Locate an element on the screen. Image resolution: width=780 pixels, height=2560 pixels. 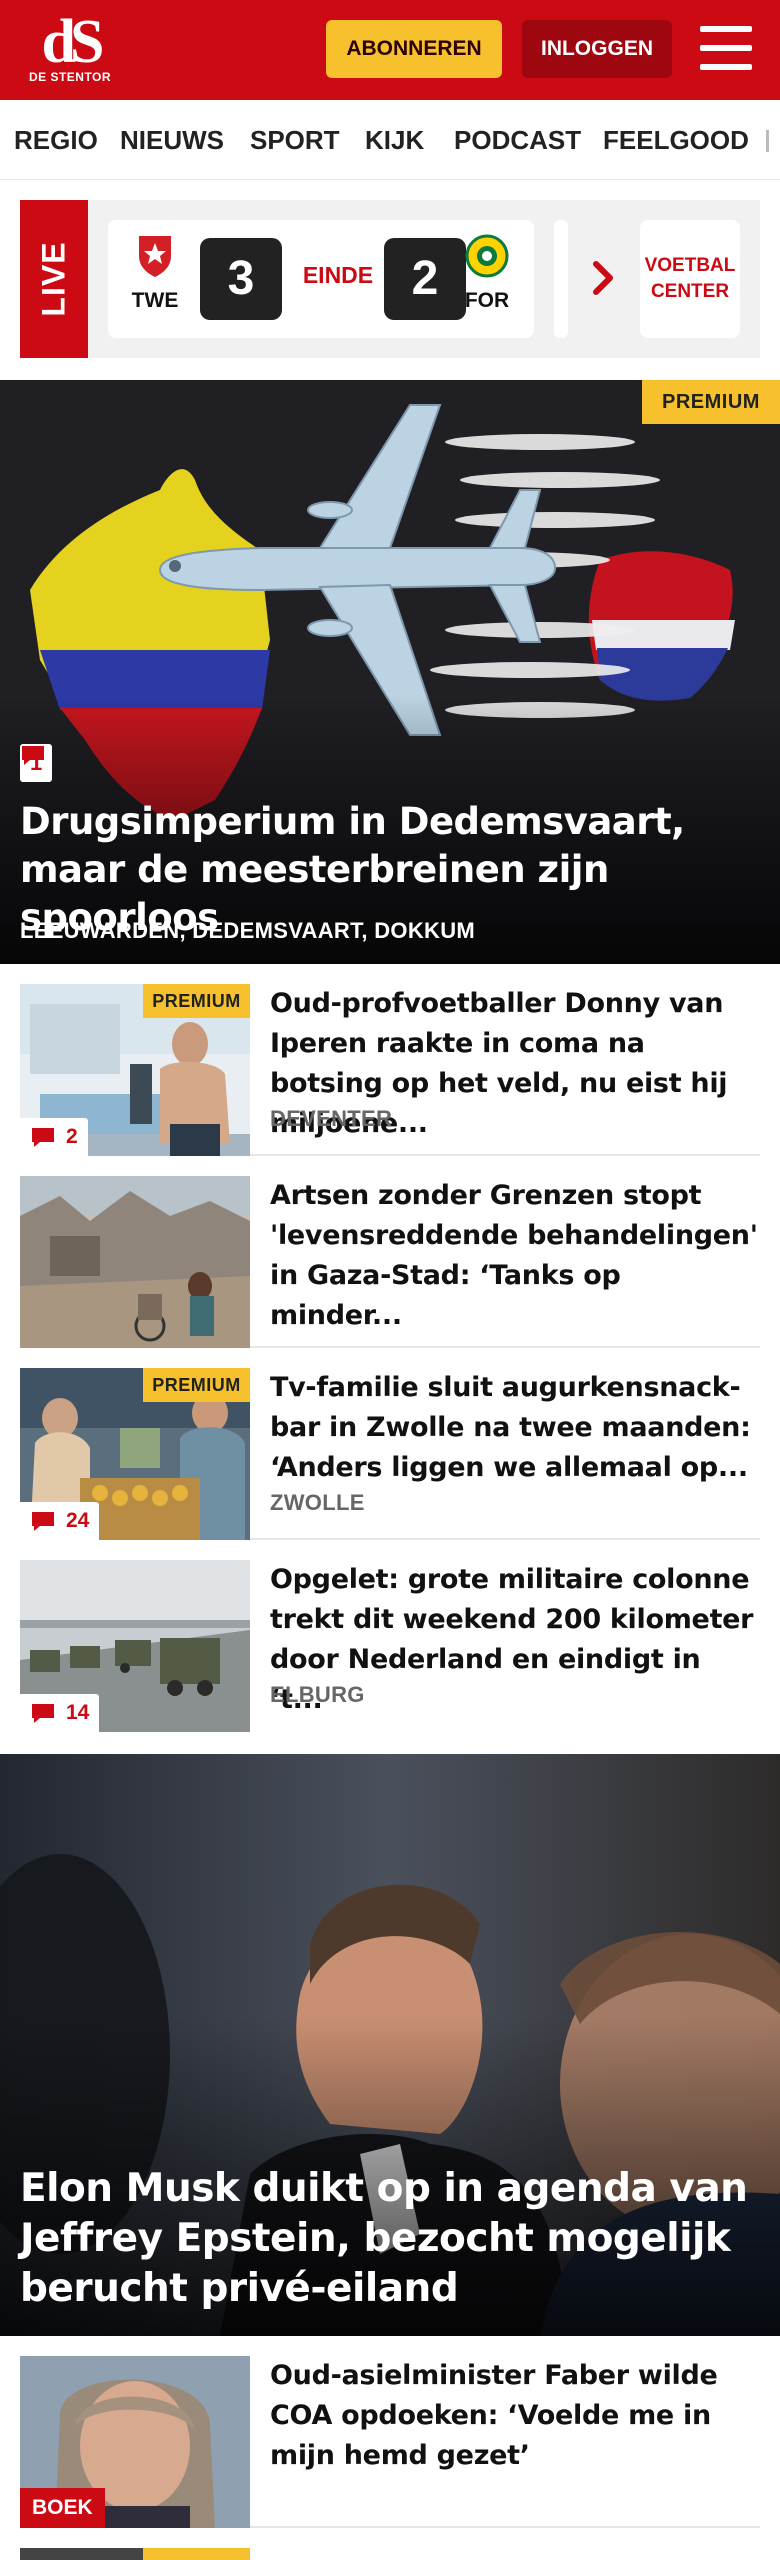
next-match-card-edge is located at coordinates (561, 279).